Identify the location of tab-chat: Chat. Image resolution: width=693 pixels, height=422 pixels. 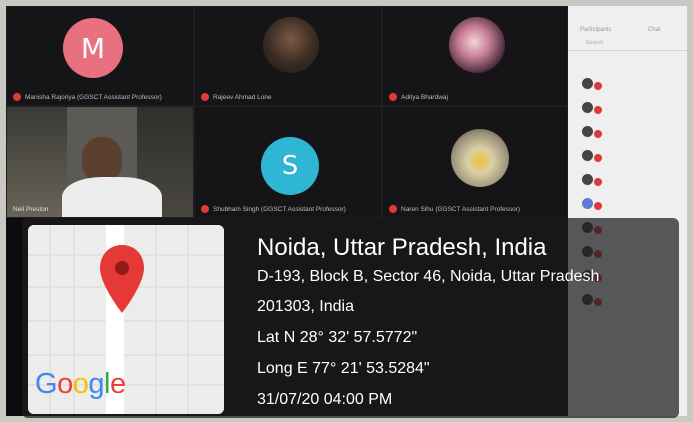
(654, 30).